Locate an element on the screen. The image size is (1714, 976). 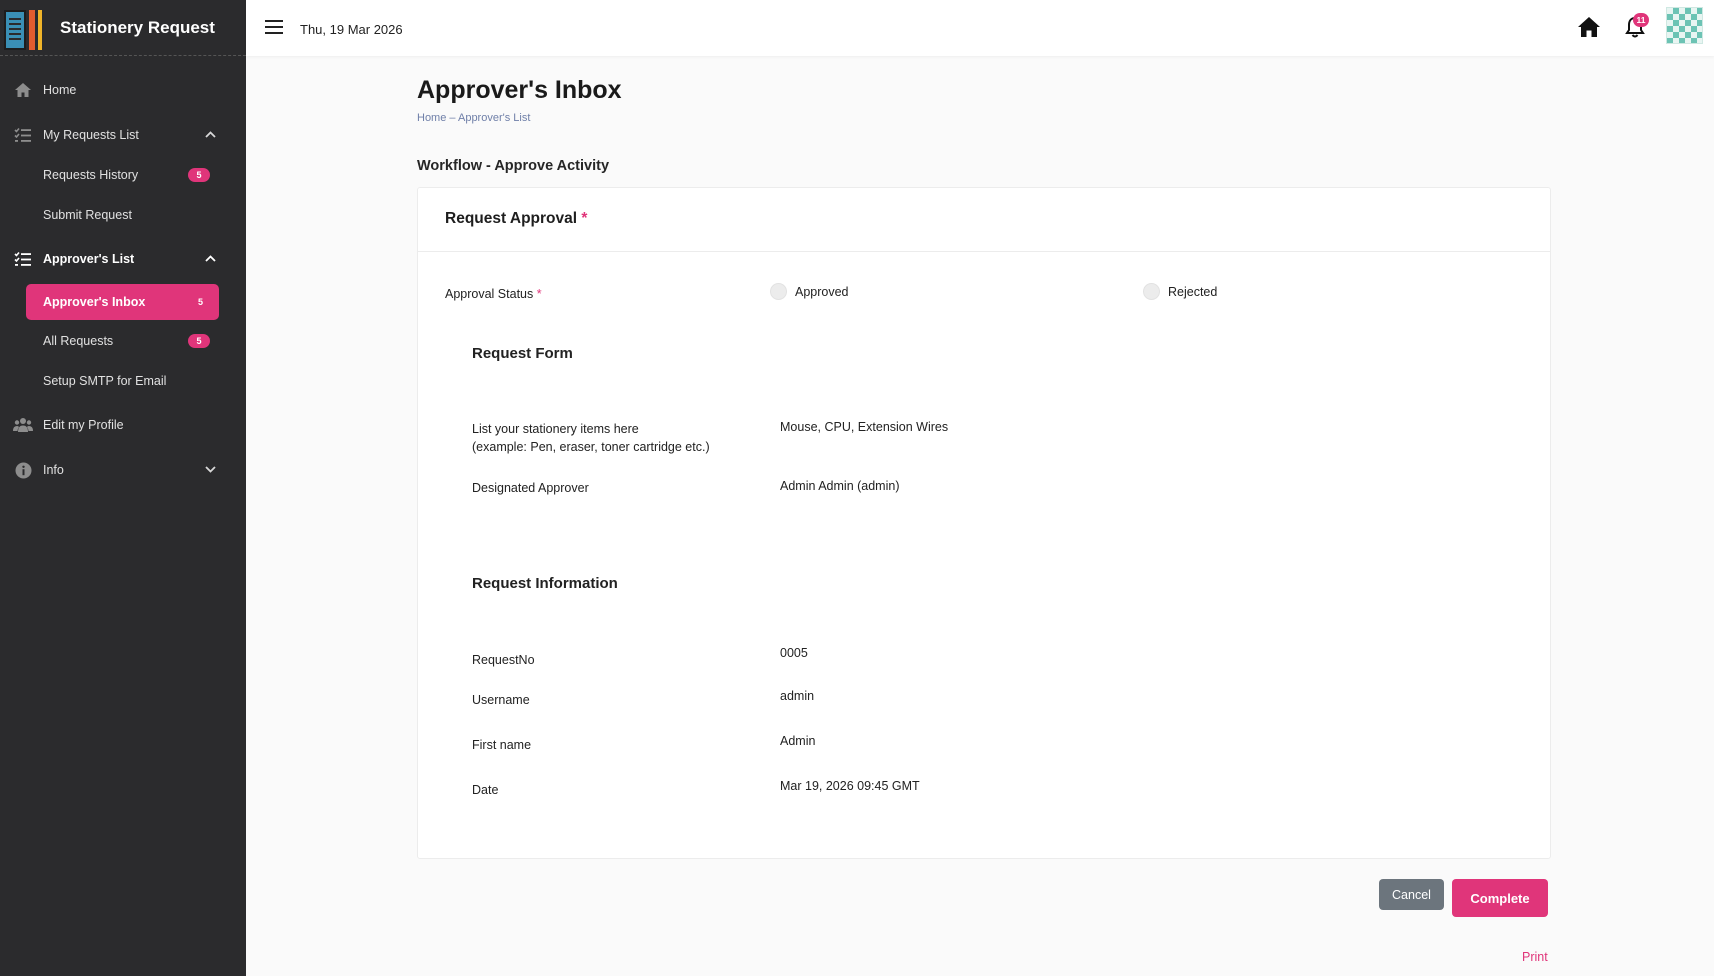
topbar: Thu, 19 Mar 2026 11 is located at coordinates (980, 28).